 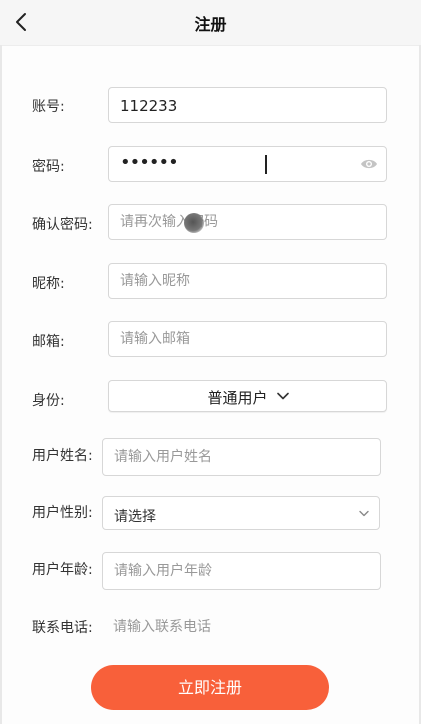 What do you see at coordinates (247, 105) in the screenshot?
I see `account-field: 112233` at bounding box center [247, 105].